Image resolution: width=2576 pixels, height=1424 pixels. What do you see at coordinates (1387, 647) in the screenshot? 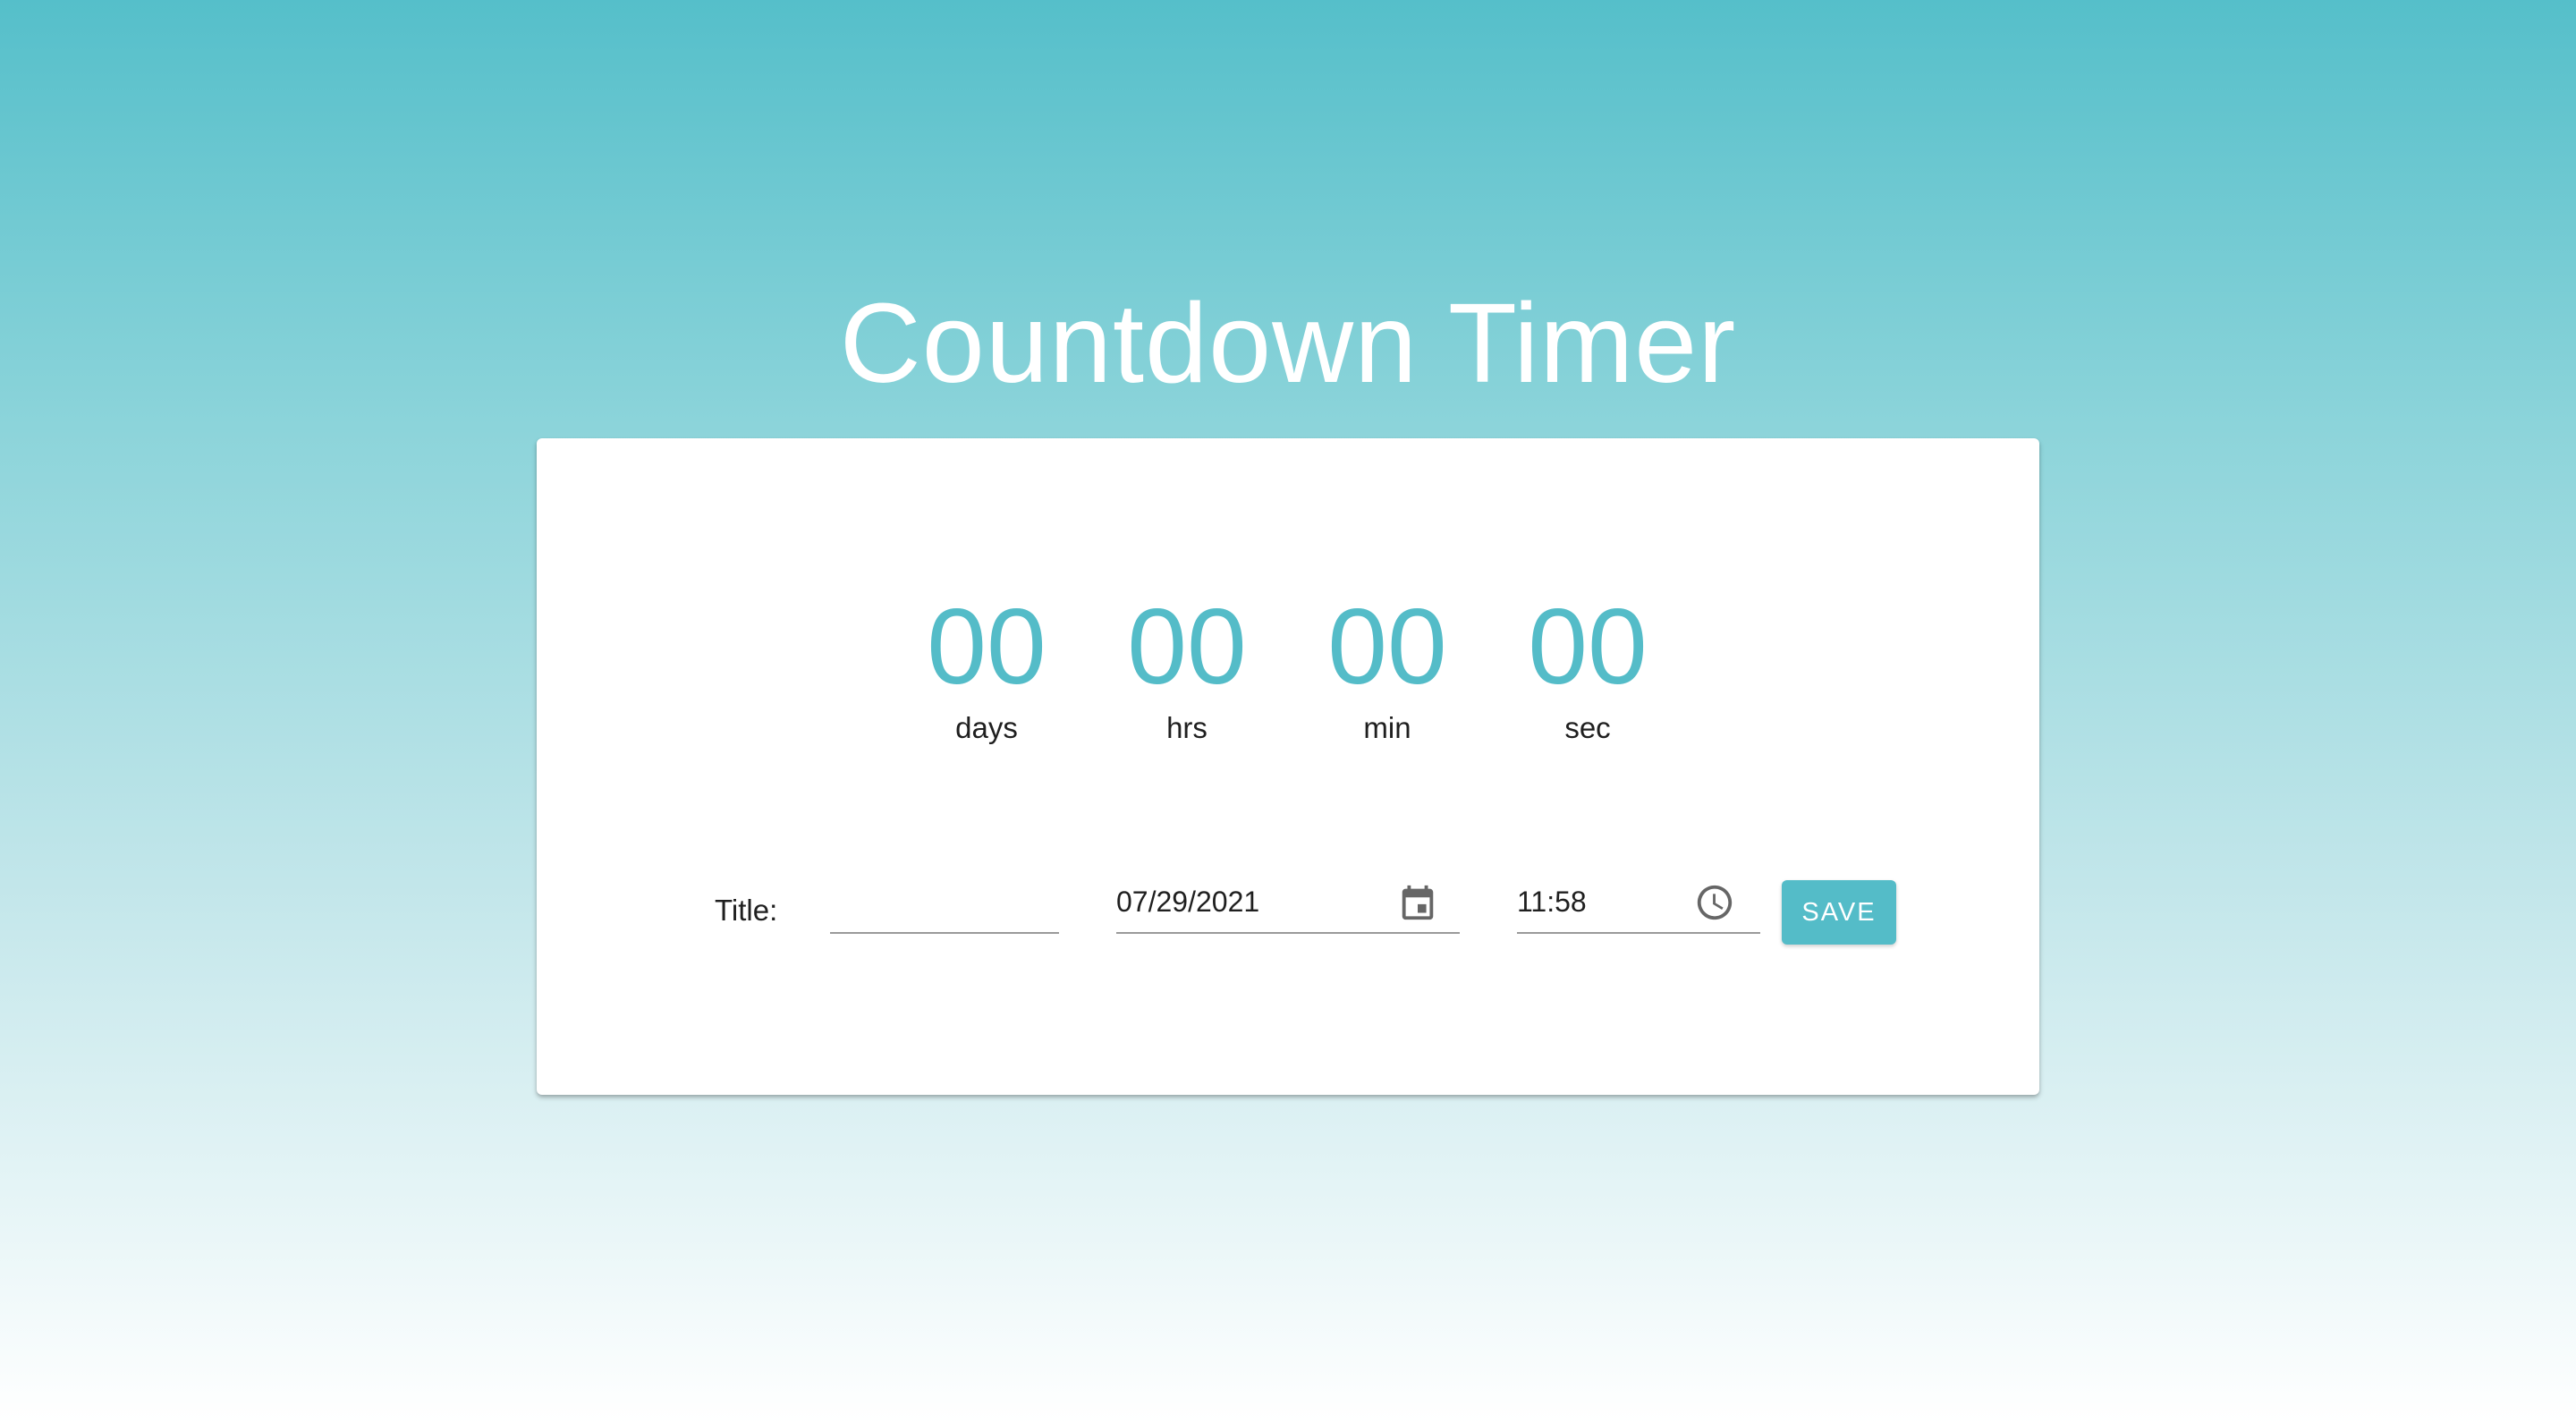
I see `minutes-value: 00` at bounding box center [1387, 647].